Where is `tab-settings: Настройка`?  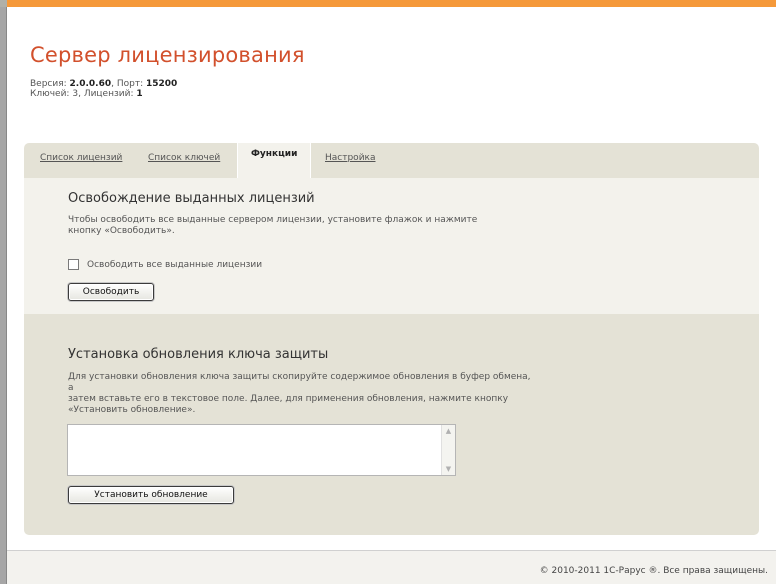
tab-settings: Настройка is located at coordinates (350, 158).